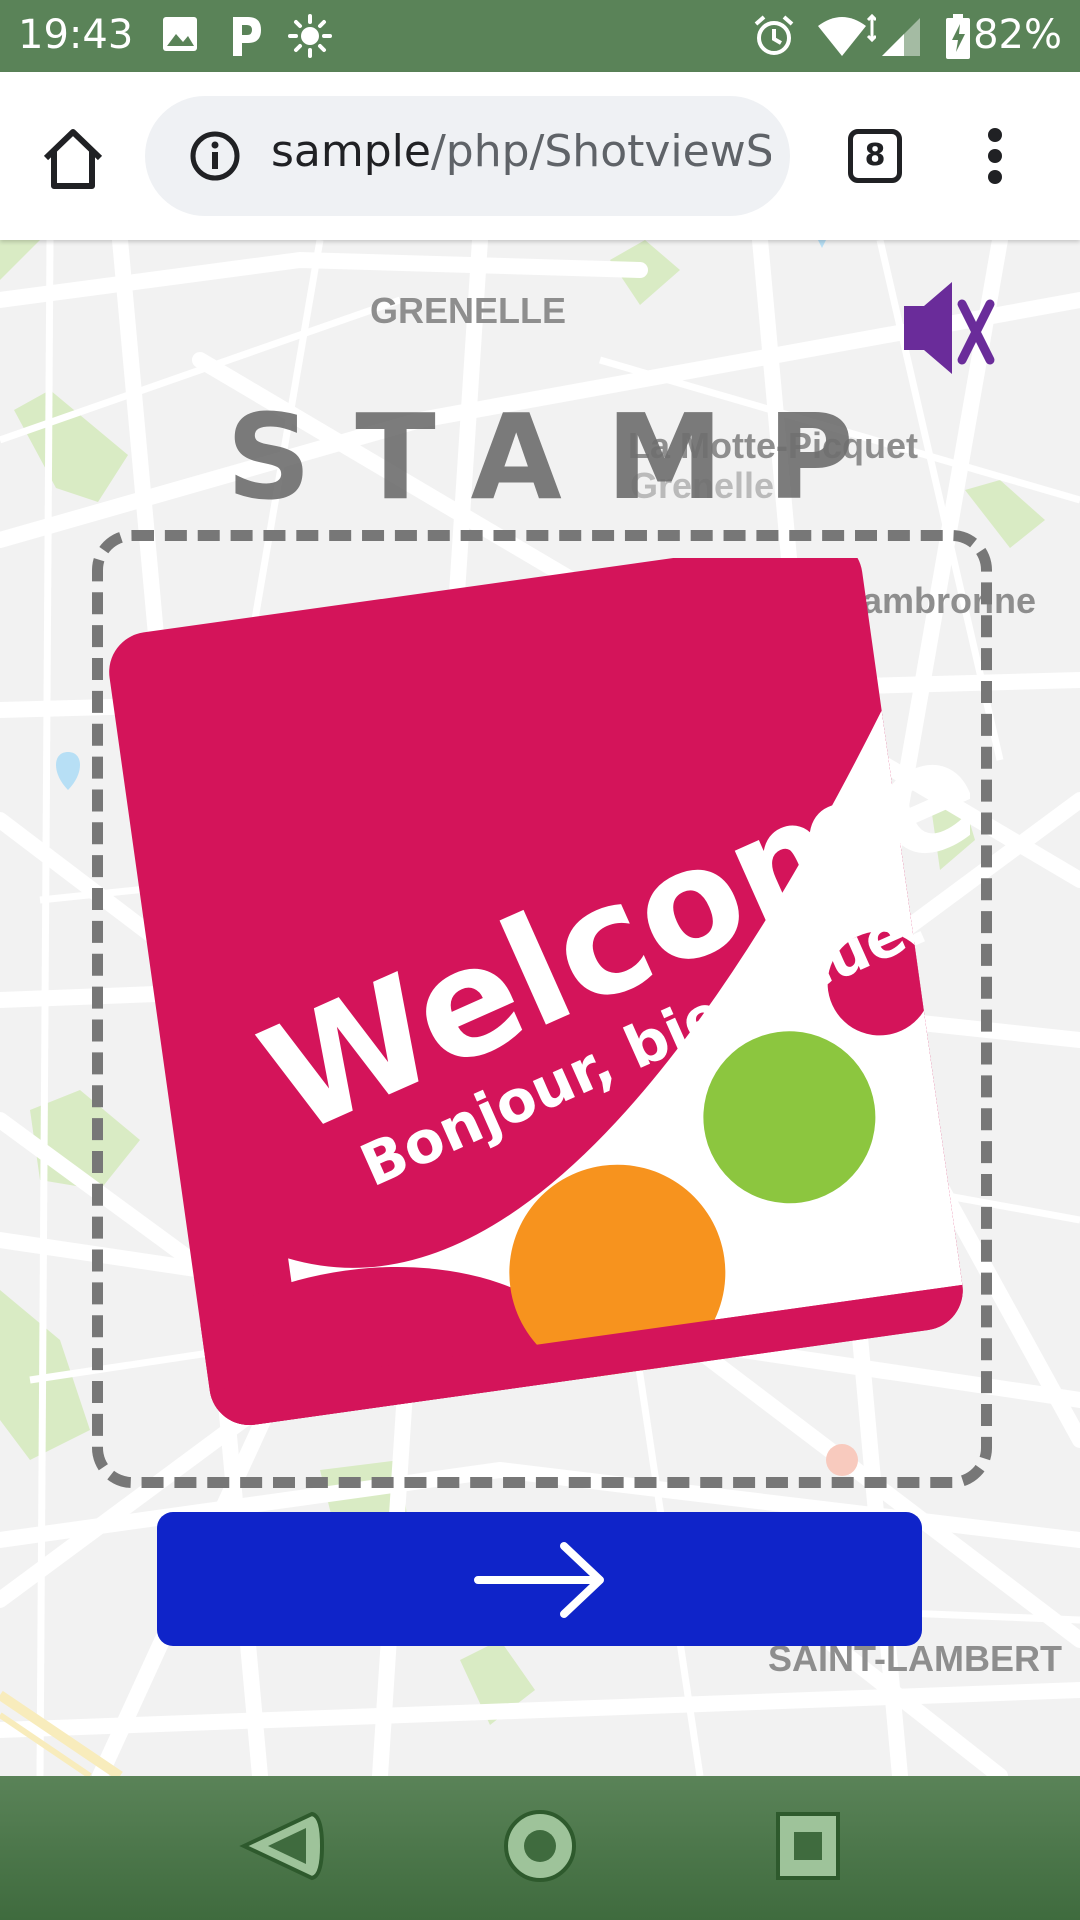  I want to click on status-bar: 19:43 82%, so click(540, 36).